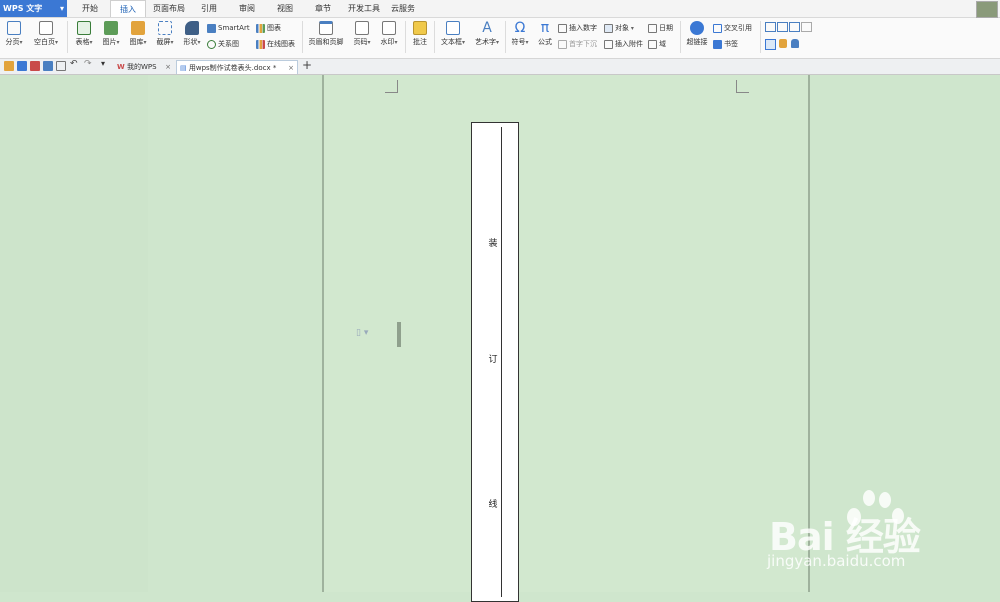 The width and height of the screenshot is (1000, 602). Describe the element at coordinates (562, 28) in the screenshot. I see `number-icon` at that location.